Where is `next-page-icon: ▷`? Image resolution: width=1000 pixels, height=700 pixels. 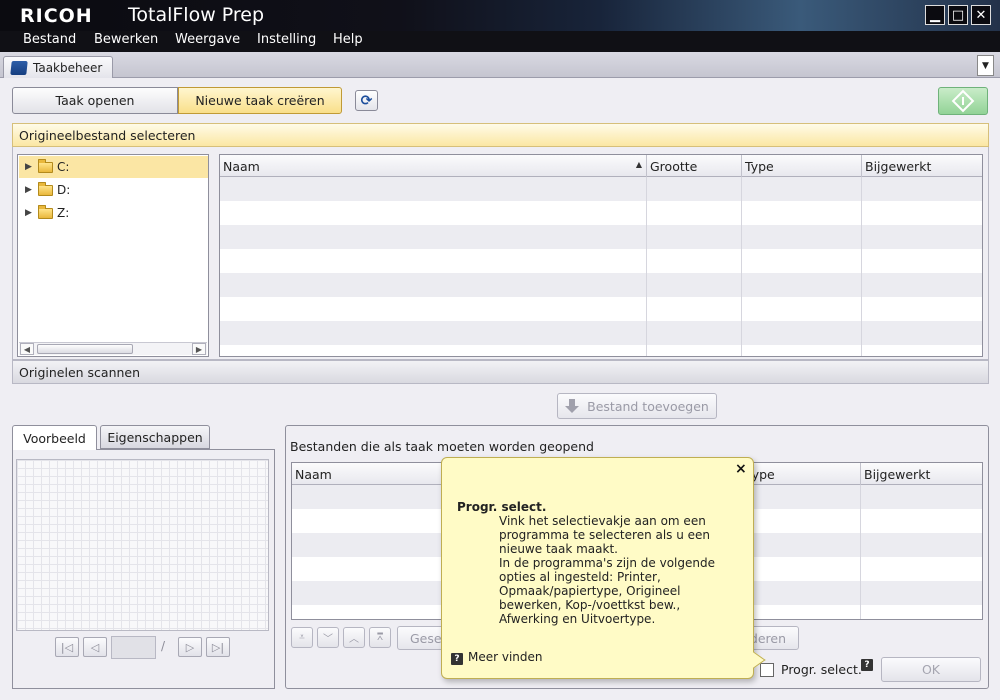
next-page-icon: ▷ is located at coordinates (190, 647).